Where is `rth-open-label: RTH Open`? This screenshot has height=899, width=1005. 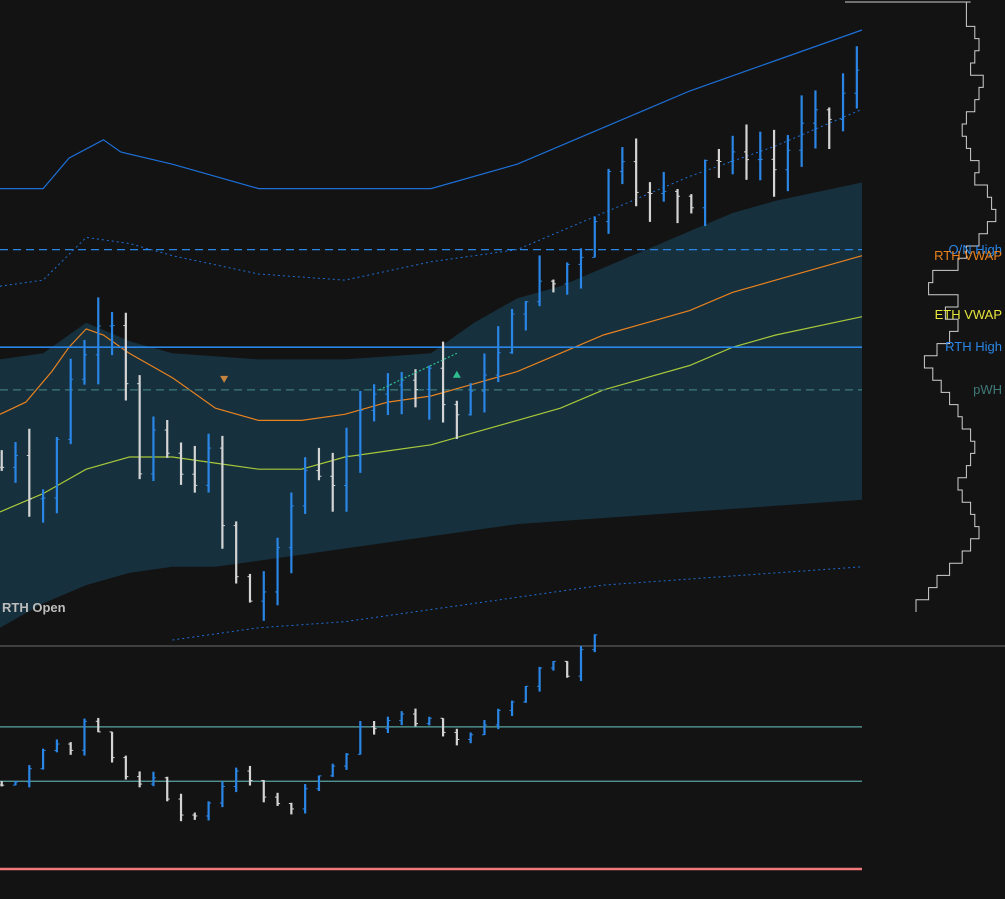 rth-open-label: RTH Open is located at coordinates (34, 607).